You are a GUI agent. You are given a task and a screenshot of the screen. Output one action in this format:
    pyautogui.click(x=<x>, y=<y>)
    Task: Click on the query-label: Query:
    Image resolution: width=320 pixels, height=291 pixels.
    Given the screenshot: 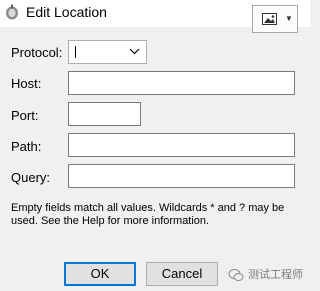 What is the action you would take?
    pyautogui.click(x=31, y=177)
    